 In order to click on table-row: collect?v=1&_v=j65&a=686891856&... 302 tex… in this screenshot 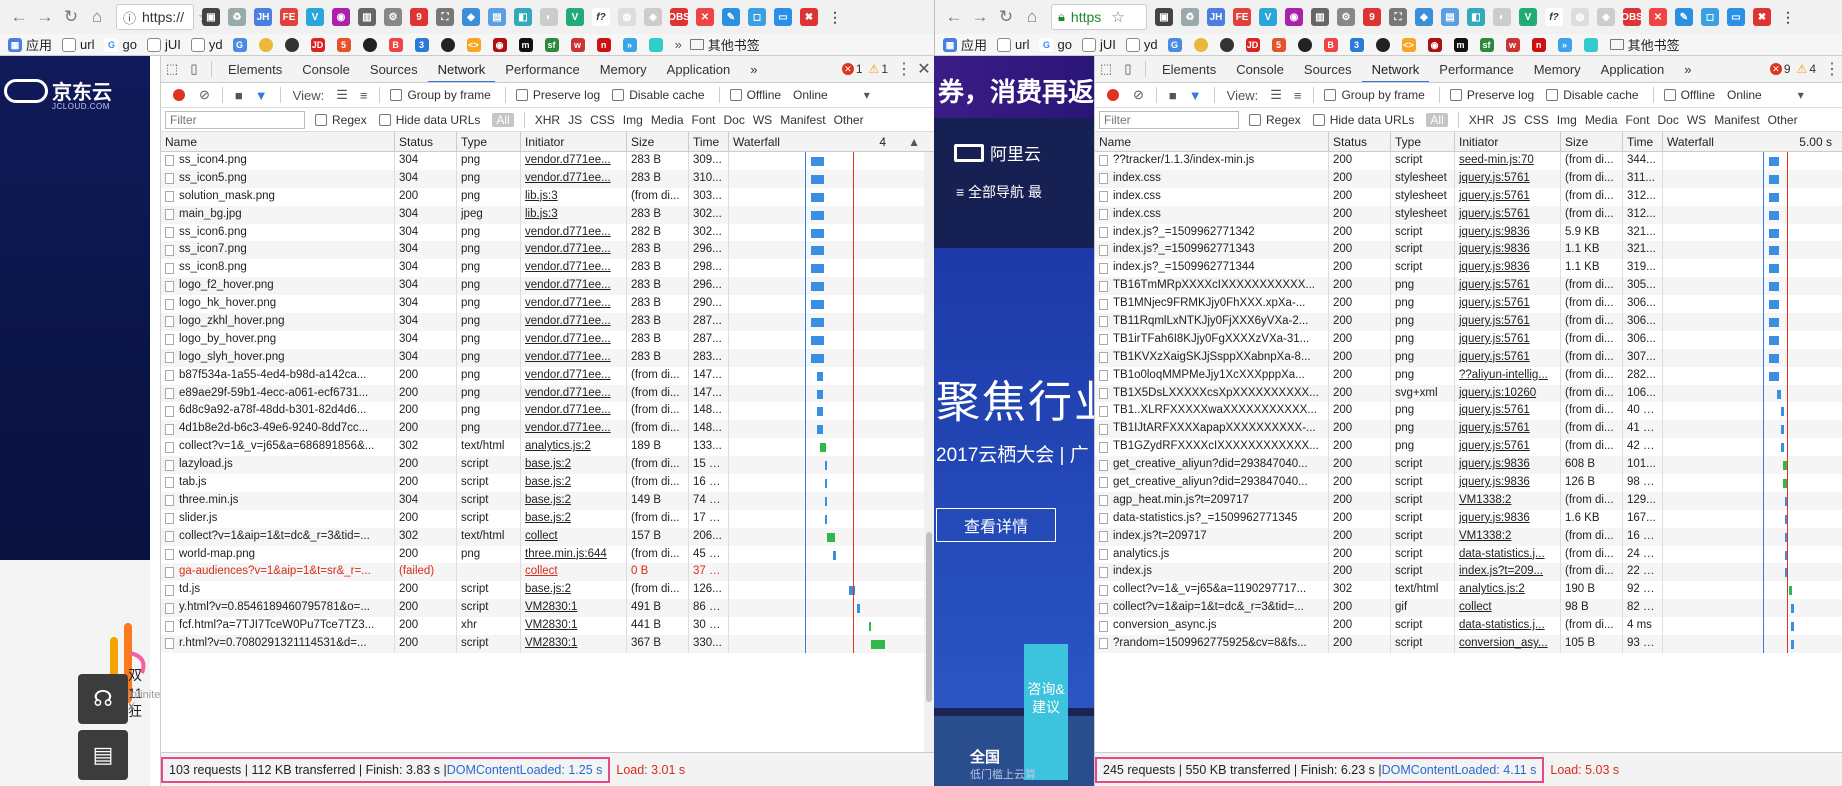, I will do `click(542, 447)`.